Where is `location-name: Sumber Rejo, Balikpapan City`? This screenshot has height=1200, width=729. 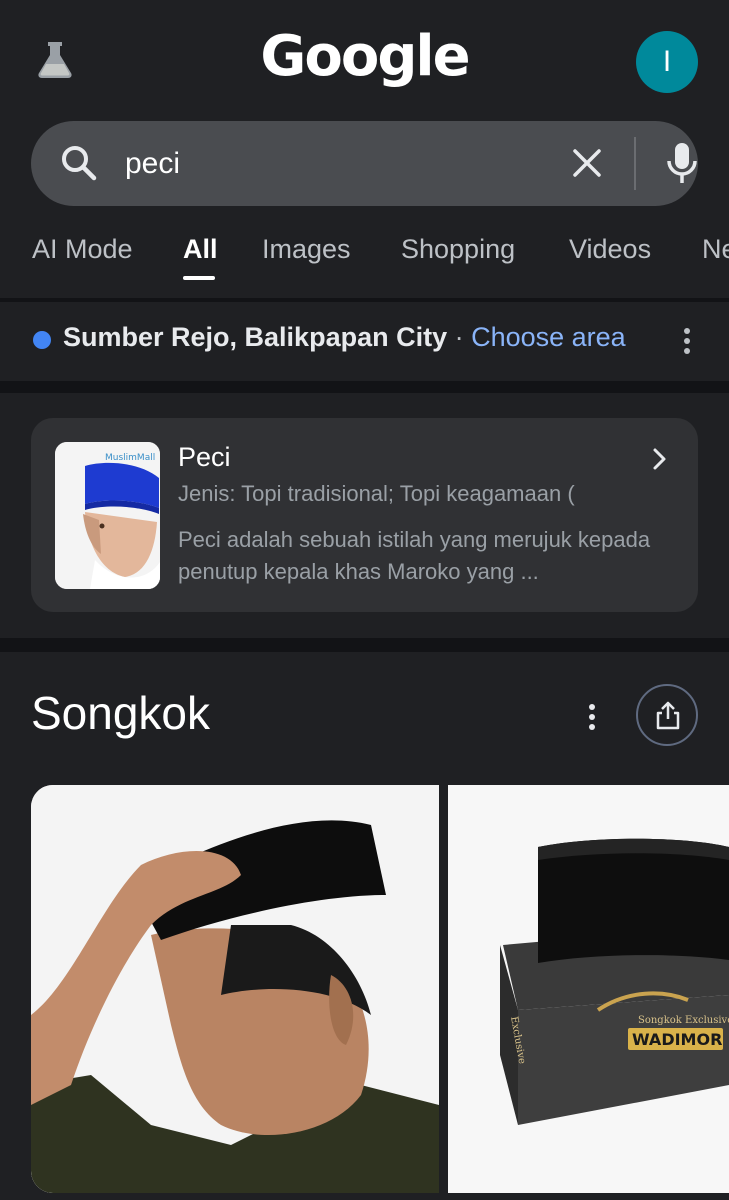 location-name: Sumber Rejo, Balikpapan City is located at coordinates (255, 337).